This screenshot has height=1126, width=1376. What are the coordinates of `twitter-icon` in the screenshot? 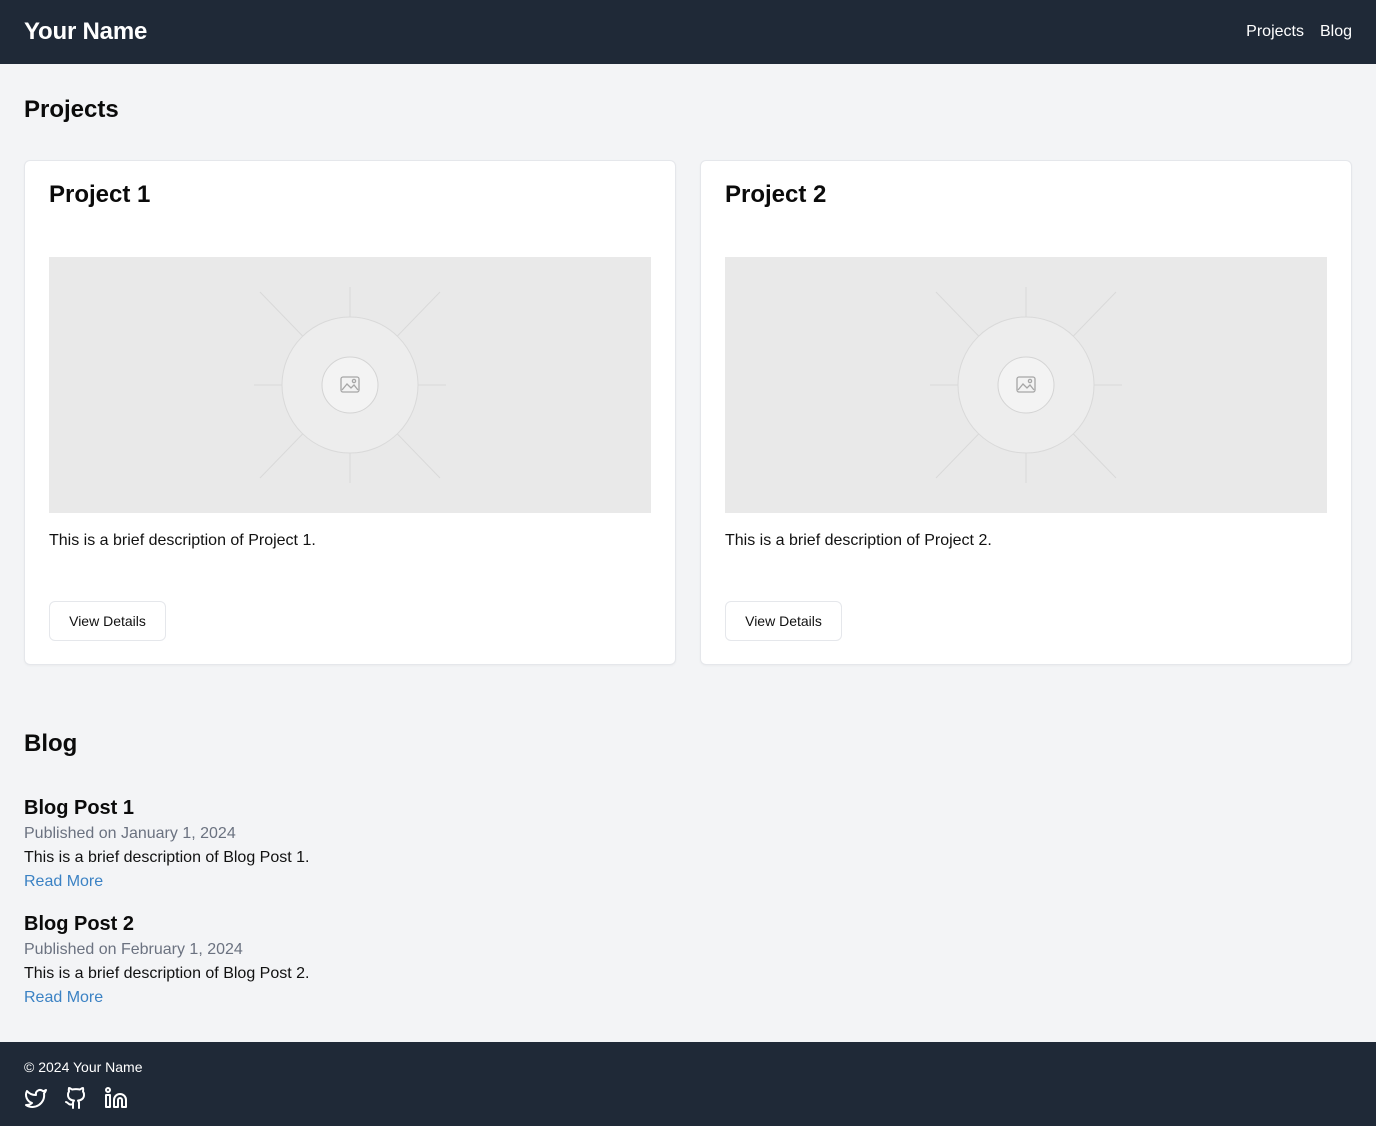 It's located at (36, 1098).